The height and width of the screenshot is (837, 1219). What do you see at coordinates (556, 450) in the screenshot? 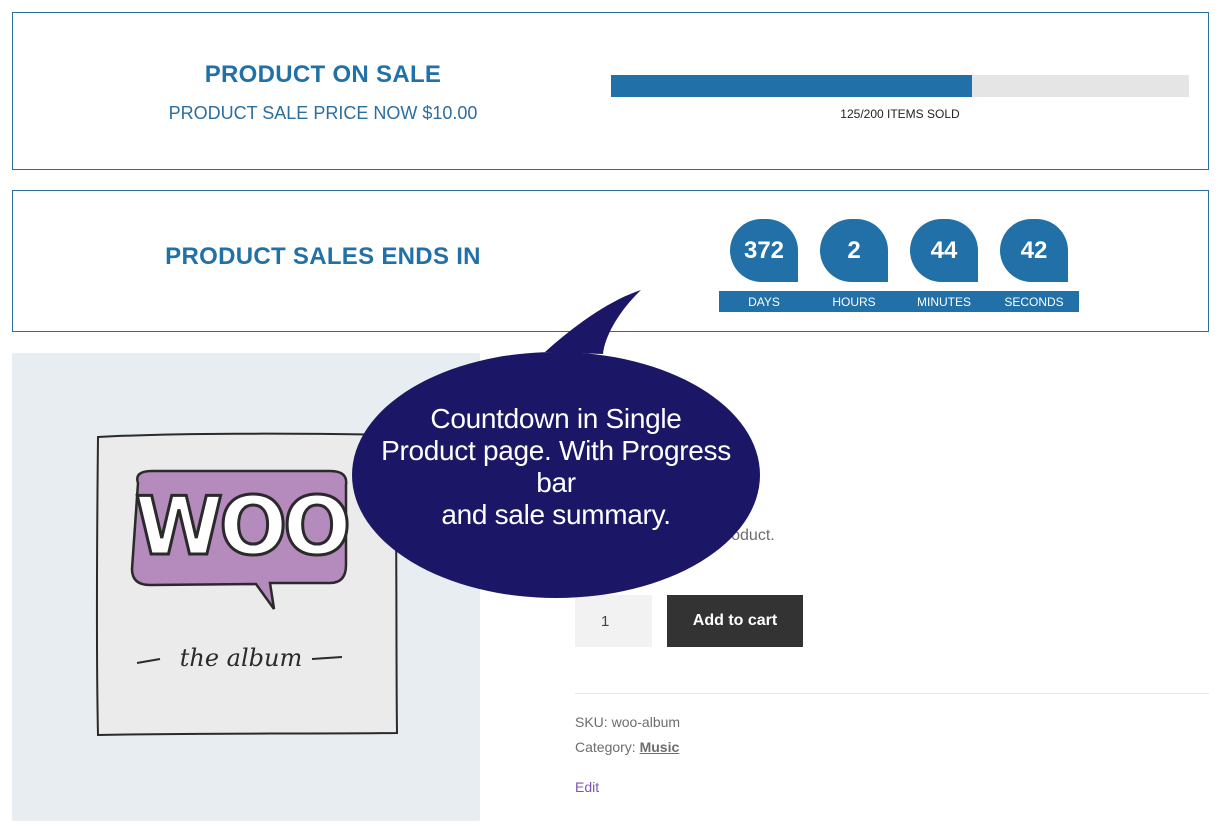
I see `callout-line: Product page. With Progress` at bounding box center [556, 450].